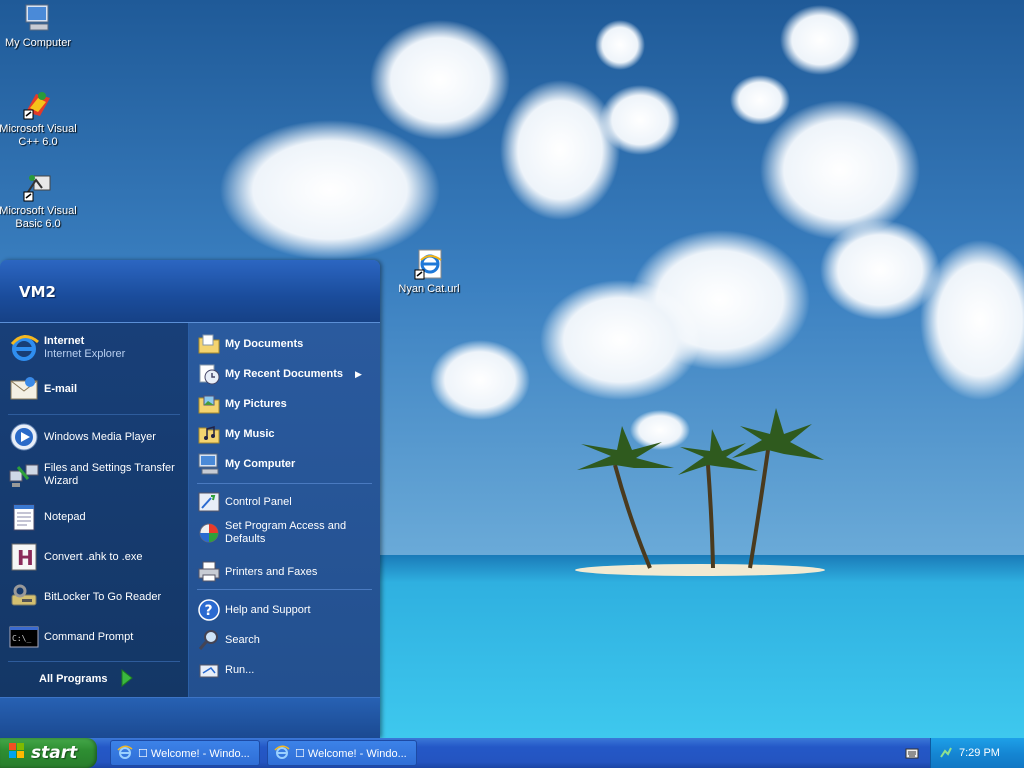 The height and width of the screenshot is (768, 1024). Describe the element at coordinates (100, 436) in the screenshot. I see `program-label: Windows Media Player` at that location.